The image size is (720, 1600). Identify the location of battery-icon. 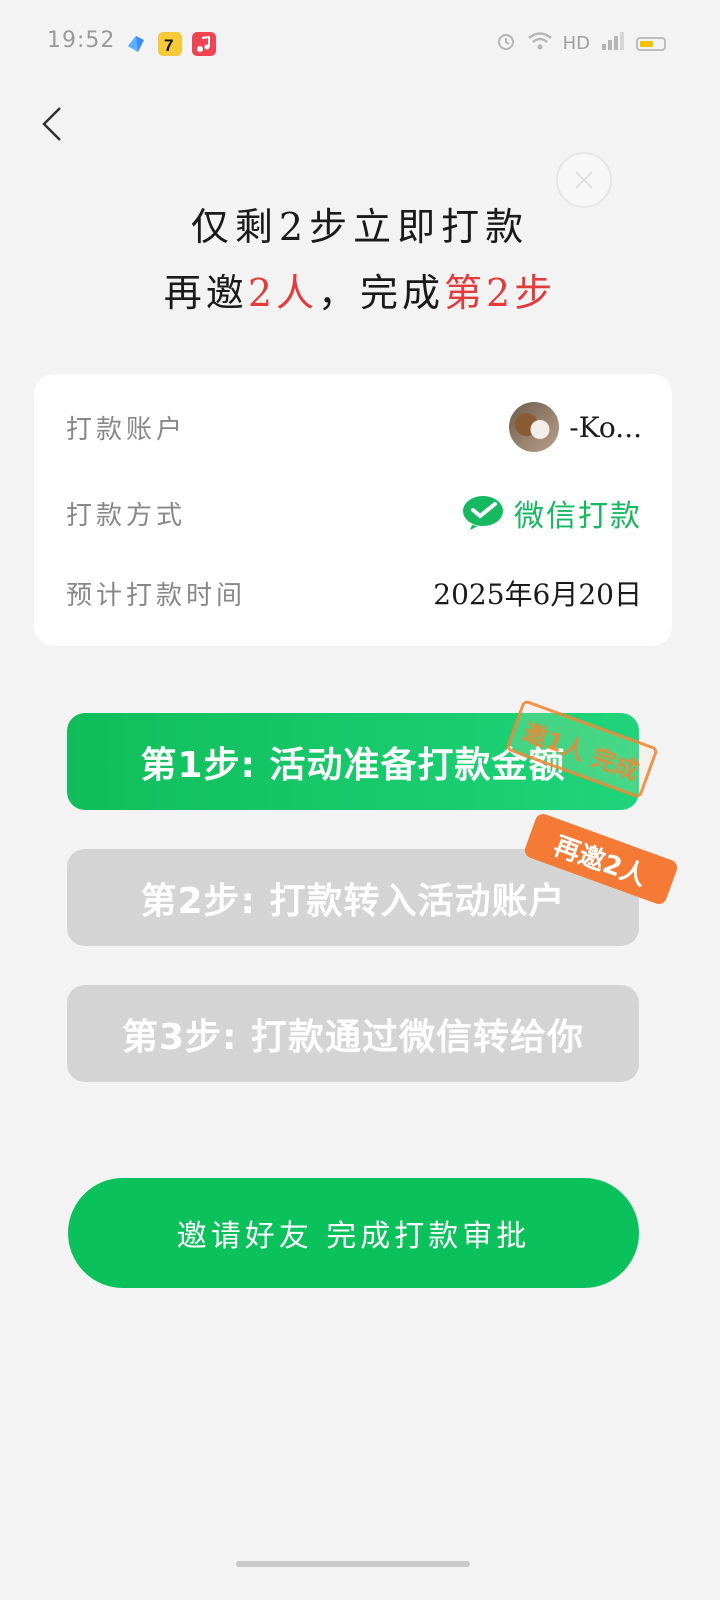
(651, 43).